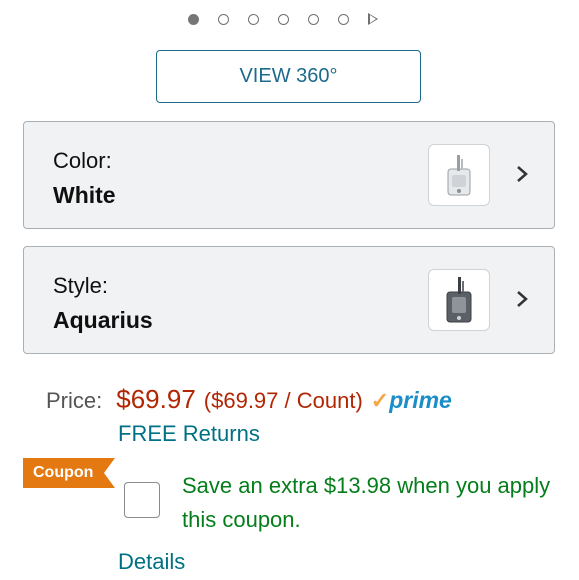 This screenshot has width=579, height=580. I want to click on prime-logo: ✓ prime, so click(411, 400).